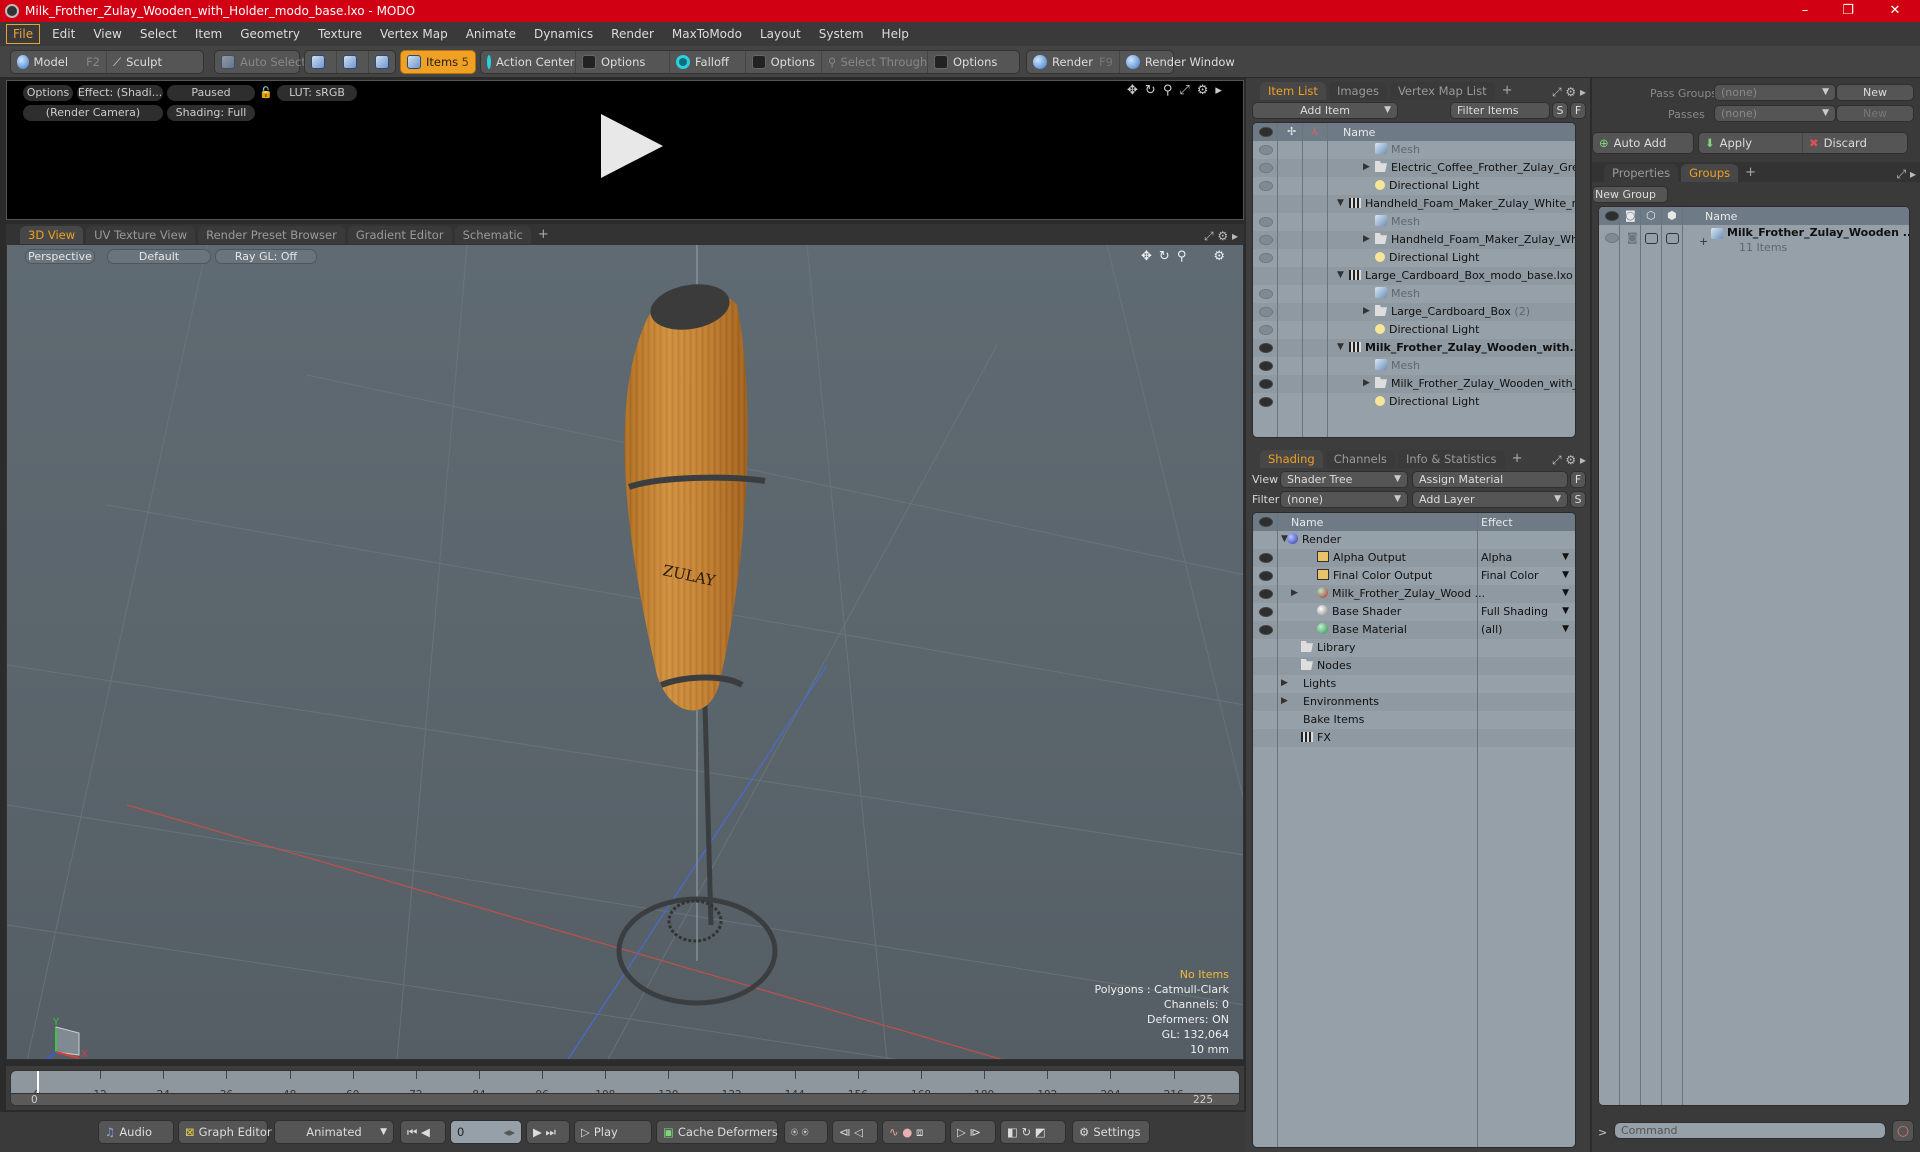 The height and width of the screenshot is (1152, 1920). What do you see at coordinates (1903, 1131) in the screenshot?
I see `record-macro-button: ○` at bounding box center [1903, 1131].